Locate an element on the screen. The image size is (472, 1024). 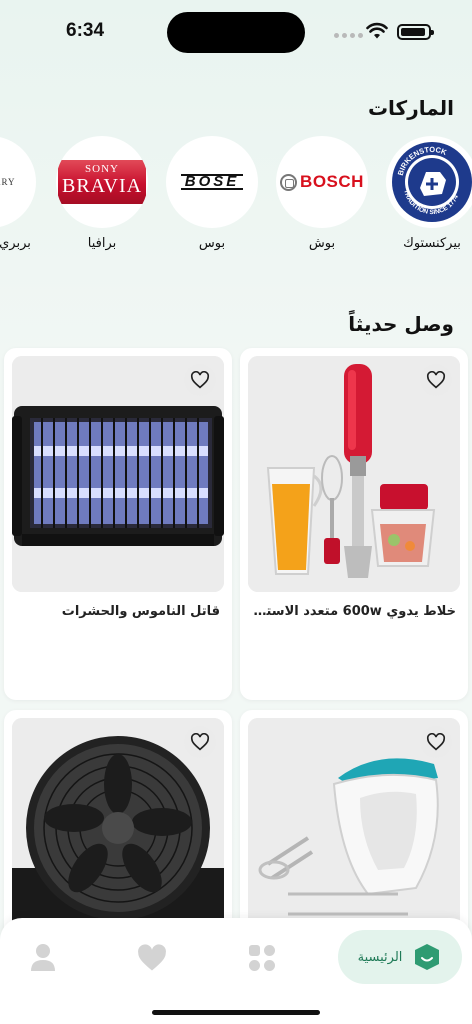
nav-home-label: الرئيسية is located at coordinates (380, 957).